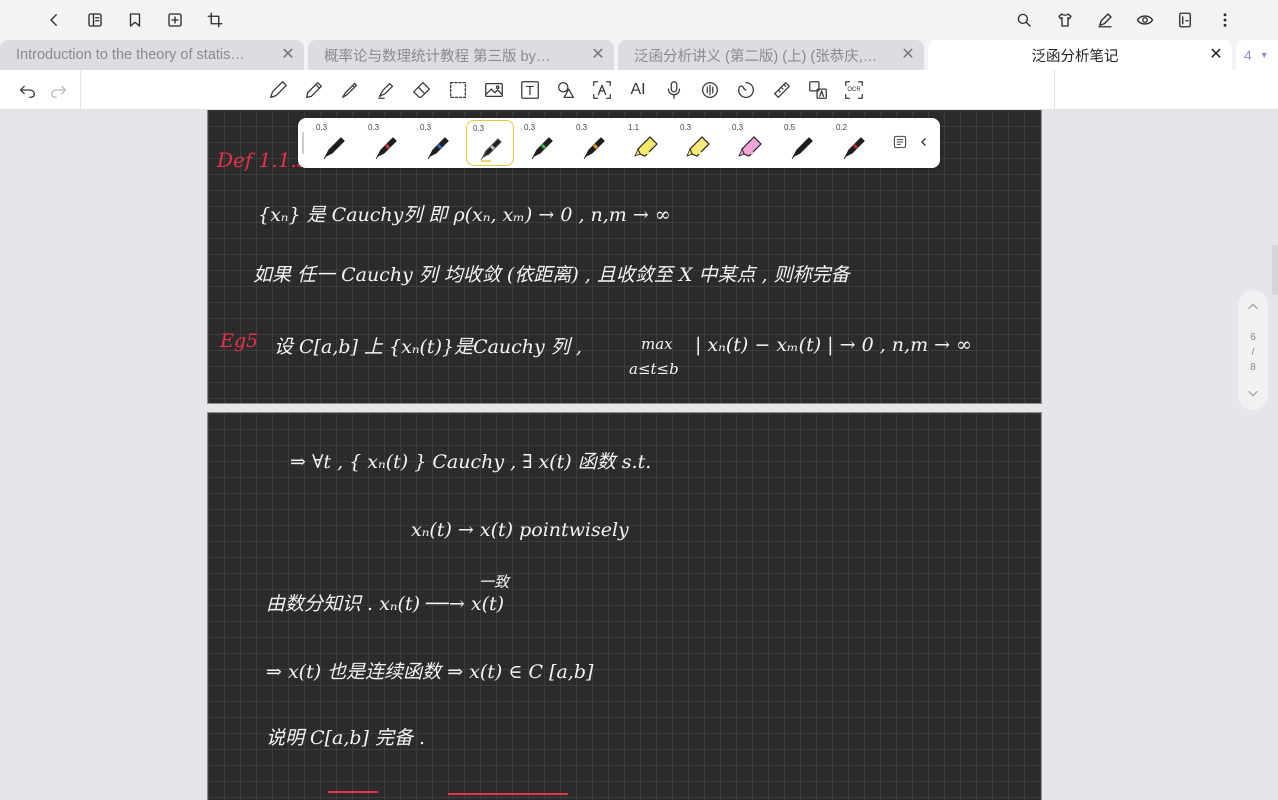 The height and width of the screenshot is (800, 1278). What do you see at coordinates (674, 90) in the screenshot?
I see `microphone-icon` at bounding box center [674, 90].